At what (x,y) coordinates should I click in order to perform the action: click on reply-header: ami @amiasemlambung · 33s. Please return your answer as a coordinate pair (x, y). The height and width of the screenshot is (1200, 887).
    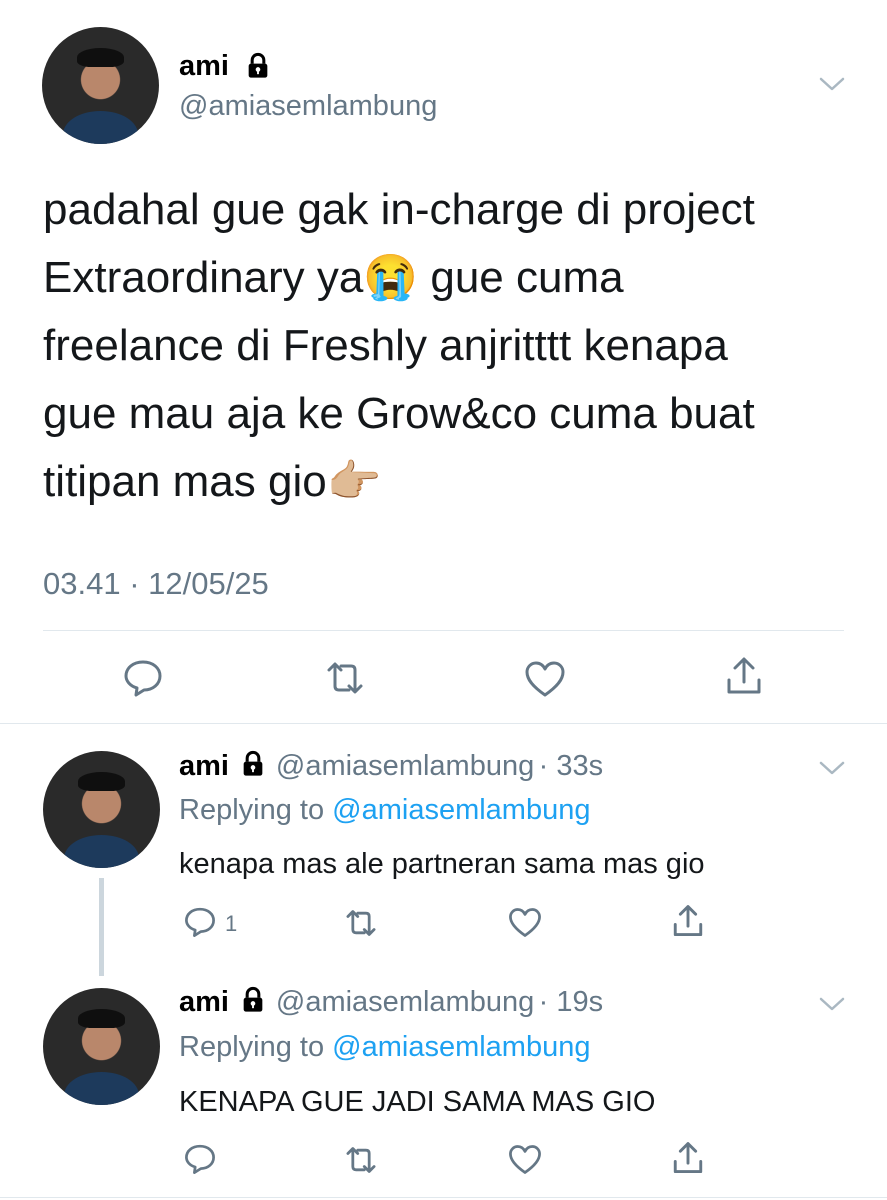
    Looking at the image, I should click on (391, 766).